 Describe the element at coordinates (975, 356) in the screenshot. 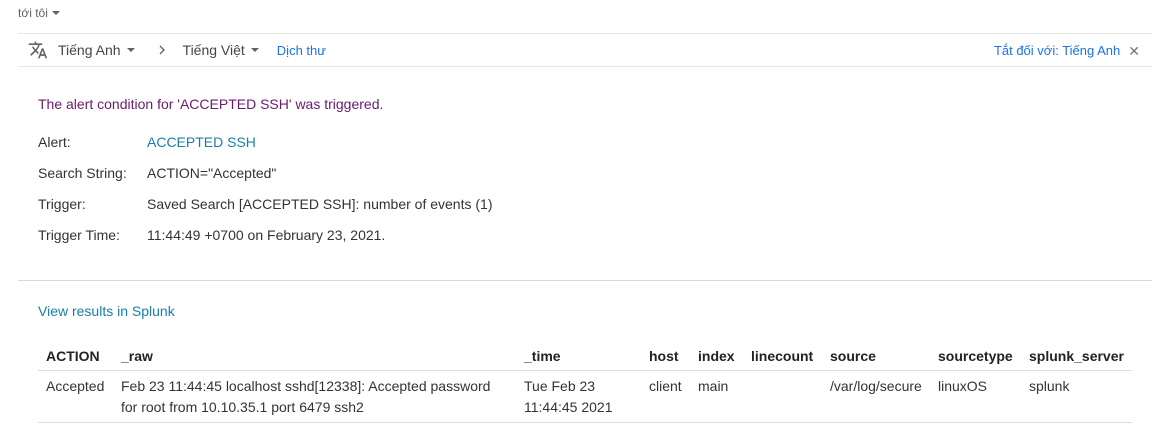

I see `column-header: sourcetype` at that location.